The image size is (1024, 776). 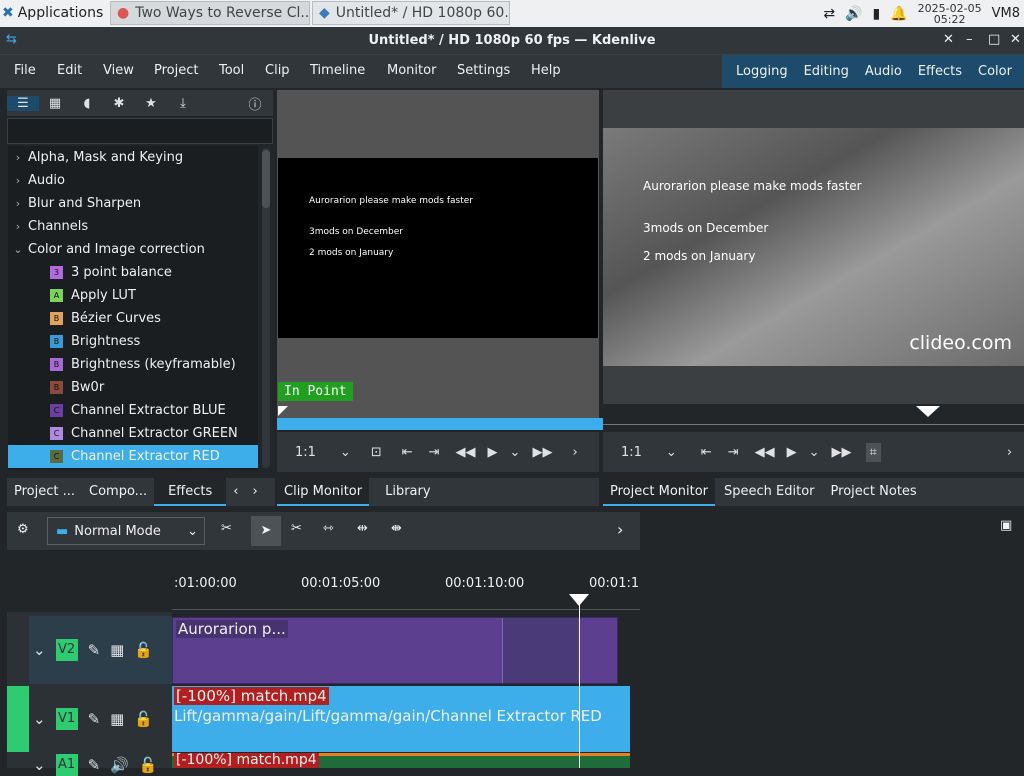 What do you see at coordinates (769, 492) in the screenshot?
I see `tab-speech-editor: Speech Editor` at bounding box center [769, 492].